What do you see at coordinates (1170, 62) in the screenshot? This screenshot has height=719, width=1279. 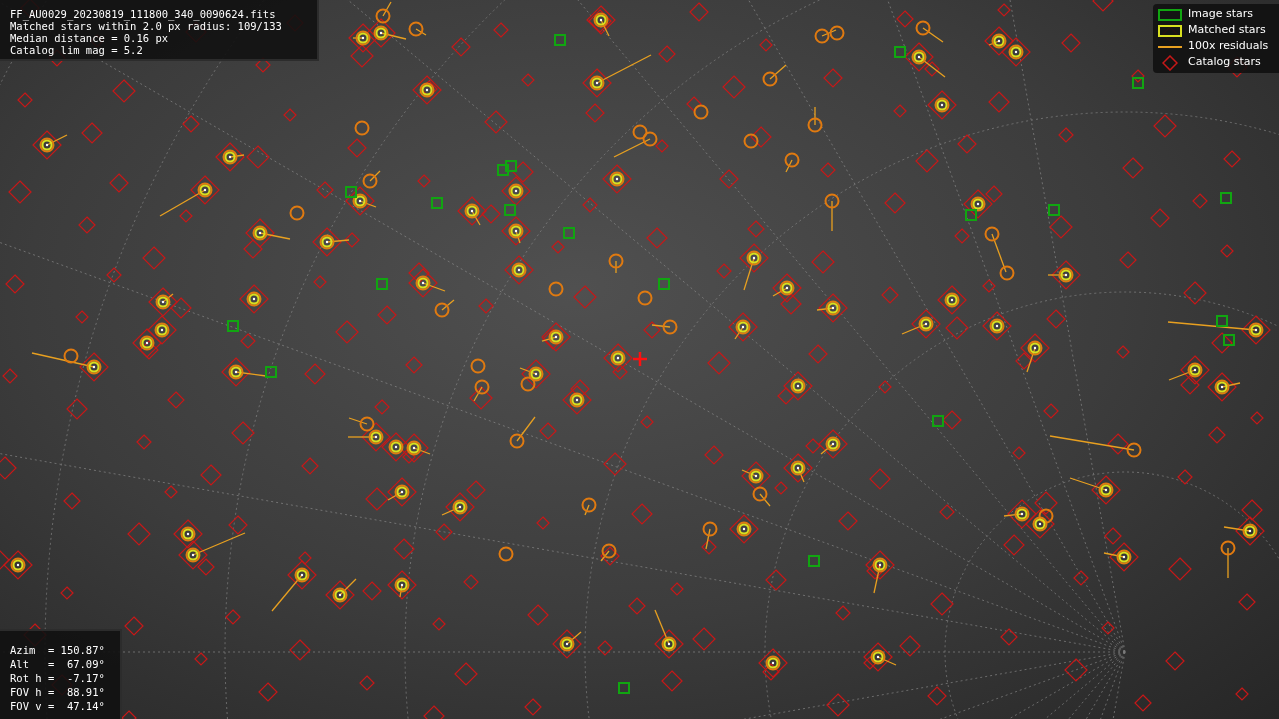 I see `diamond-icon` at bounding box center [1170, 62].